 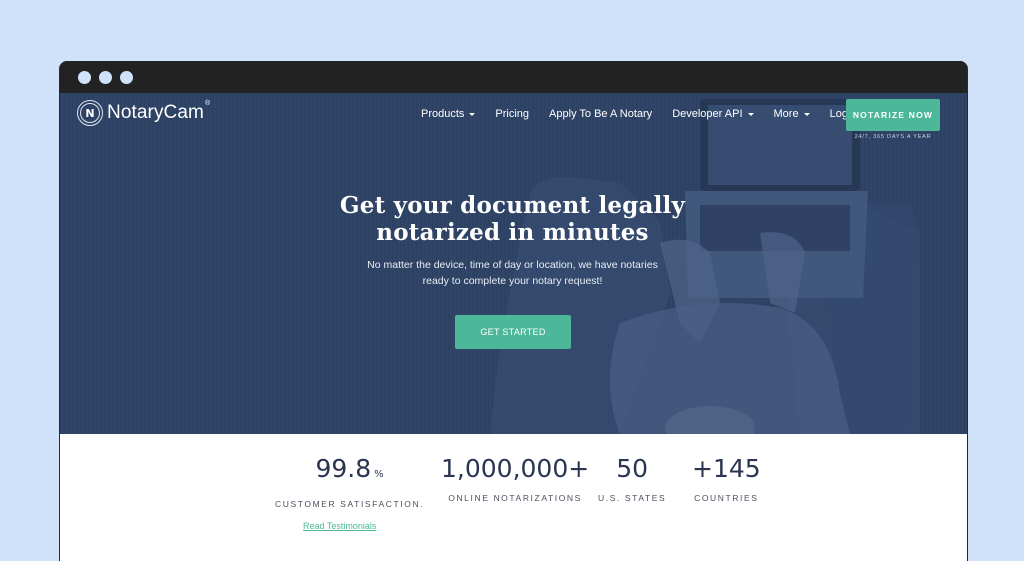 I want to click on read-testimonials-link: Read Testimonials, so click(x=339, y=526).